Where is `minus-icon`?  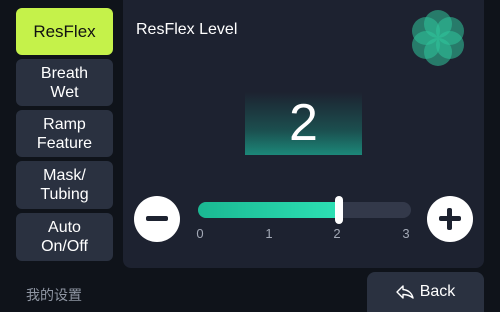
minus-icon is located at coordinates (157, 219).